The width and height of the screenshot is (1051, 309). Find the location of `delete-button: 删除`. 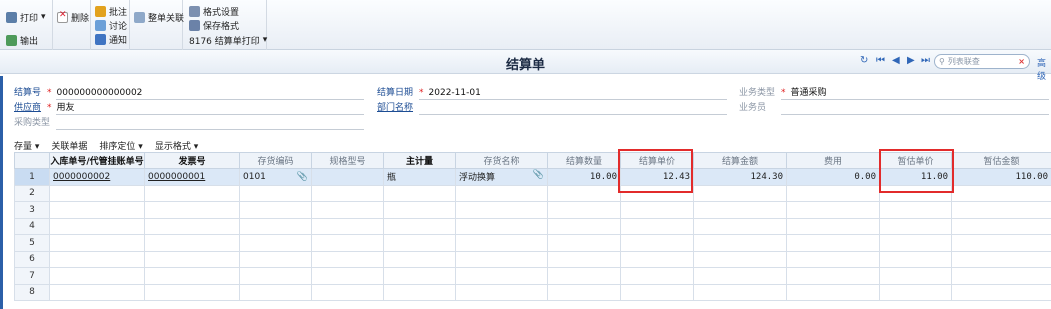

delete-button: 删除 is located at coordinates (73, 17).